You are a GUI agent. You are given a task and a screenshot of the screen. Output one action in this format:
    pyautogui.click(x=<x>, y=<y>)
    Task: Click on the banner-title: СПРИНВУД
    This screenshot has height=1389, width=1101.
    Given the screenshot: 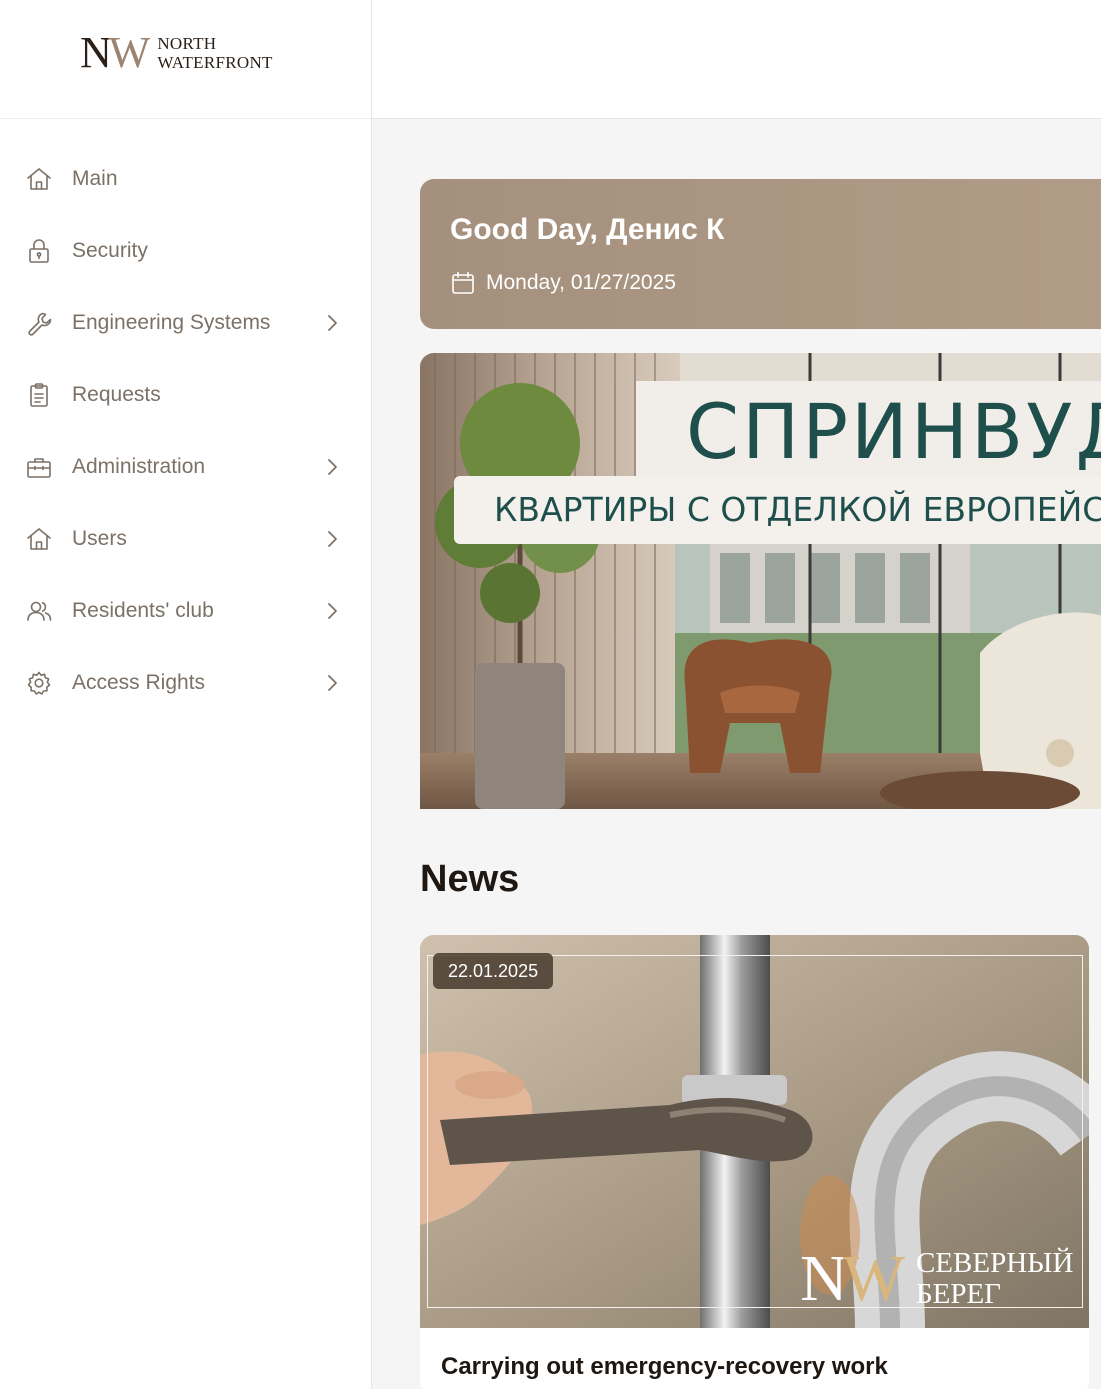 What is the action you would take?
    pyautogui.click(x=893, y=431)
    